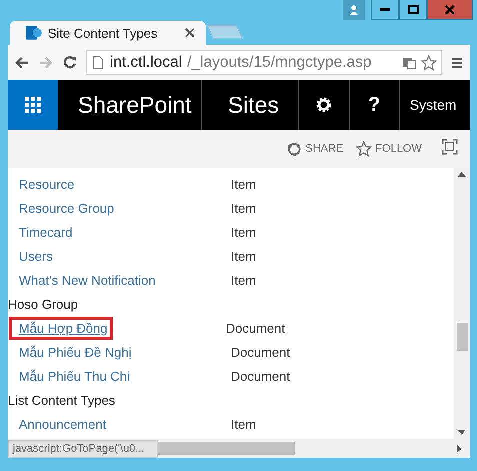 The width and height of the screenshot is (477, 471). I want to click on content-type-link: Resource Group, so click(125, 208).